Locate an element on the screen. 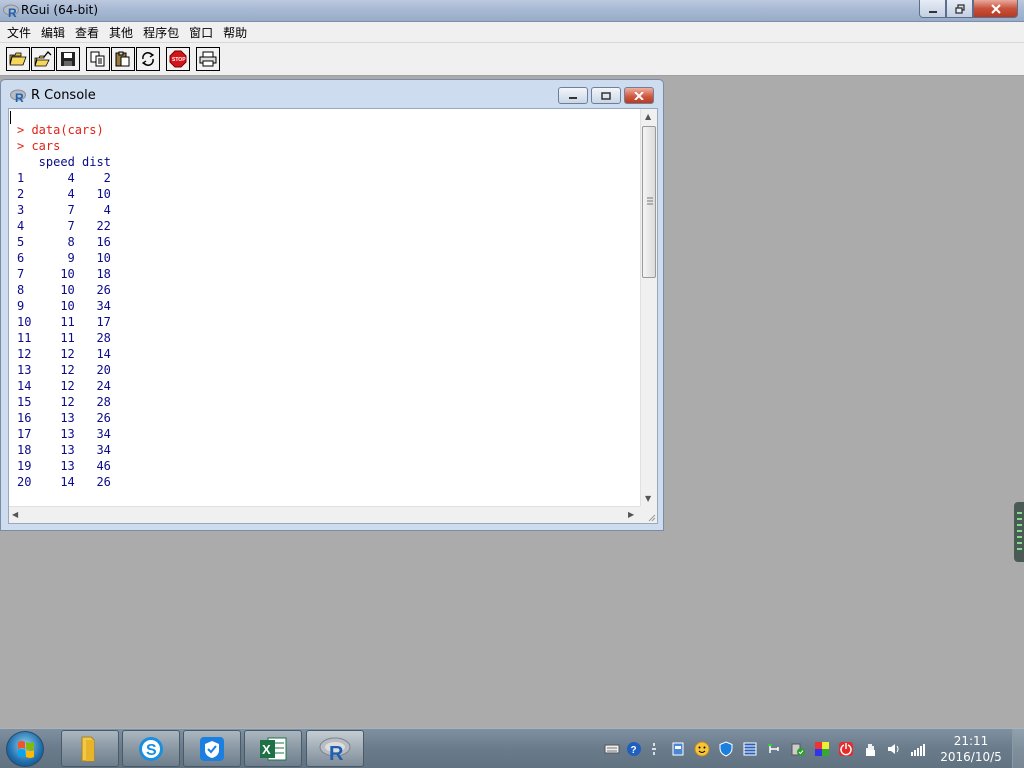  scroll-up-icon: ▲ is located at coordinates (648, 116).